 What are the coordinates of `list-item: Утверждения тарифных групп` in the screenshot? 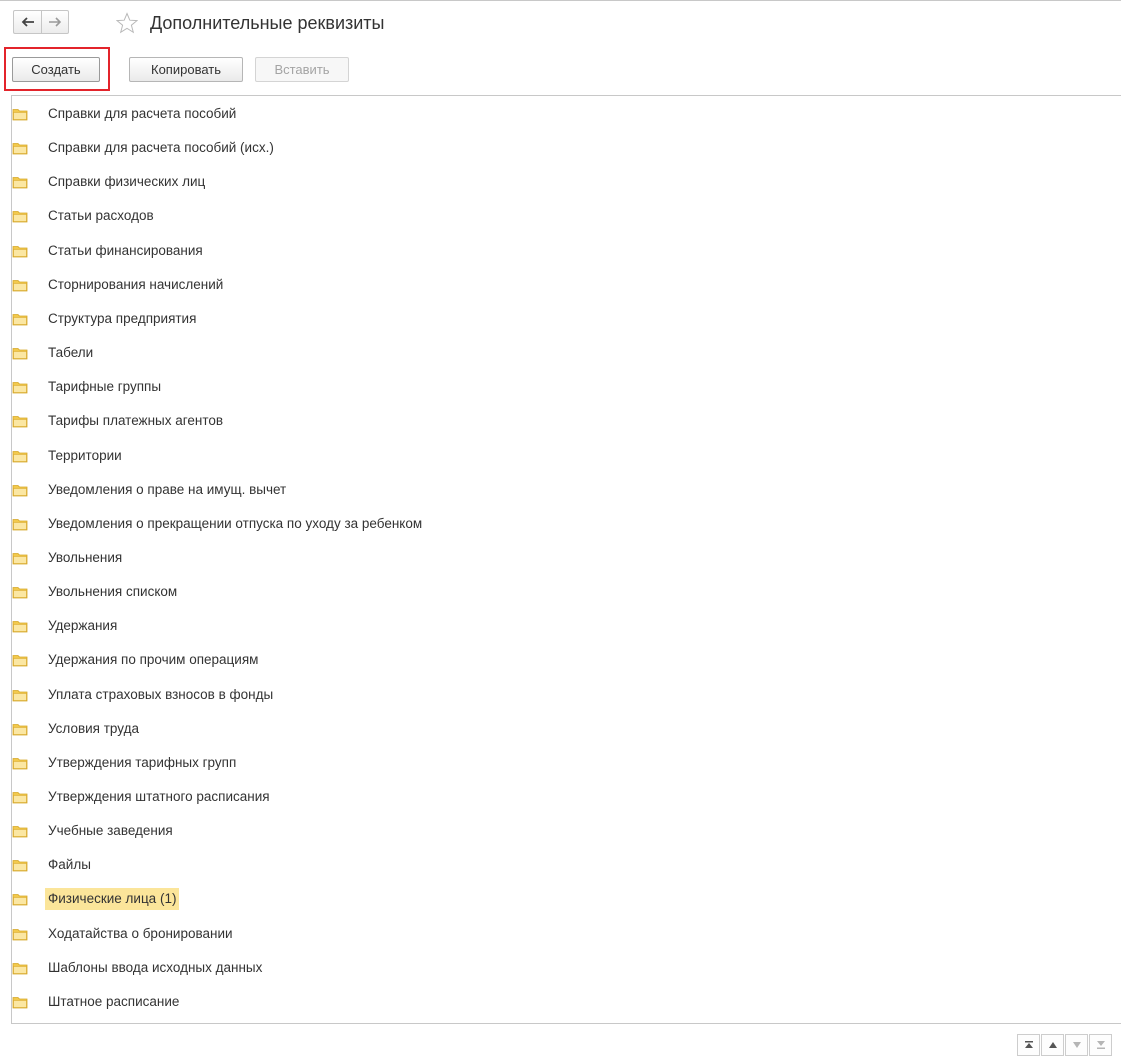 It's located at (125, 763).